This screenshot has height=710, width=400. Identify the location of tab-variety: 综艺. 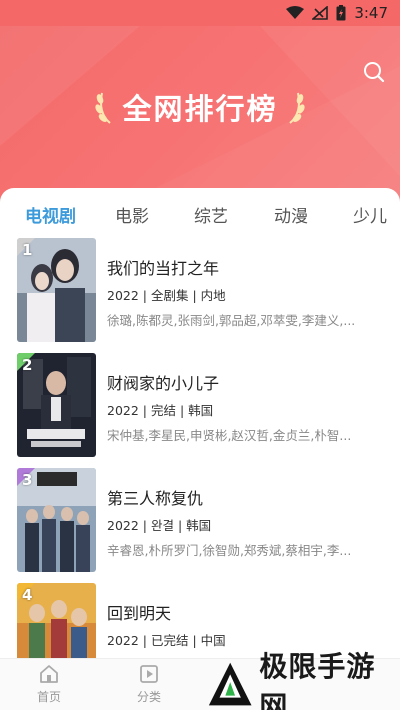
(211, 214).